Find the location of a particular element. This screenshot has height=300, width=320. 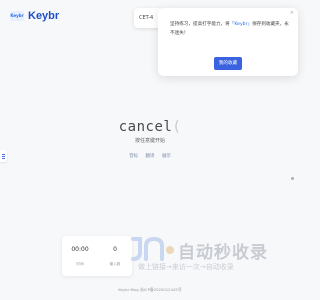

option-translation: 翻译 is located at coordinates (150, 156).